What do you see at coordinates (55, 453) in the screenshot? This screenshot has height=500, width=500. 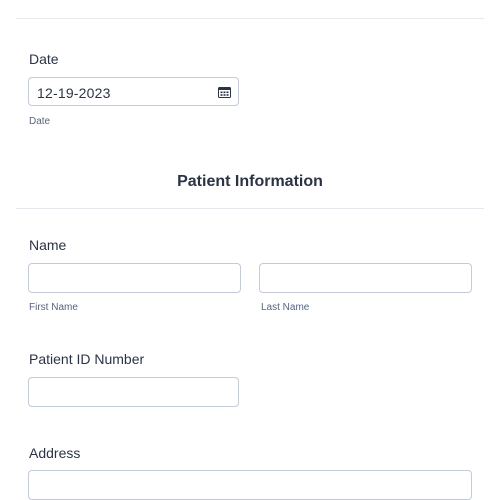 I see `address-label: Address` at bounding box center [55, 453].